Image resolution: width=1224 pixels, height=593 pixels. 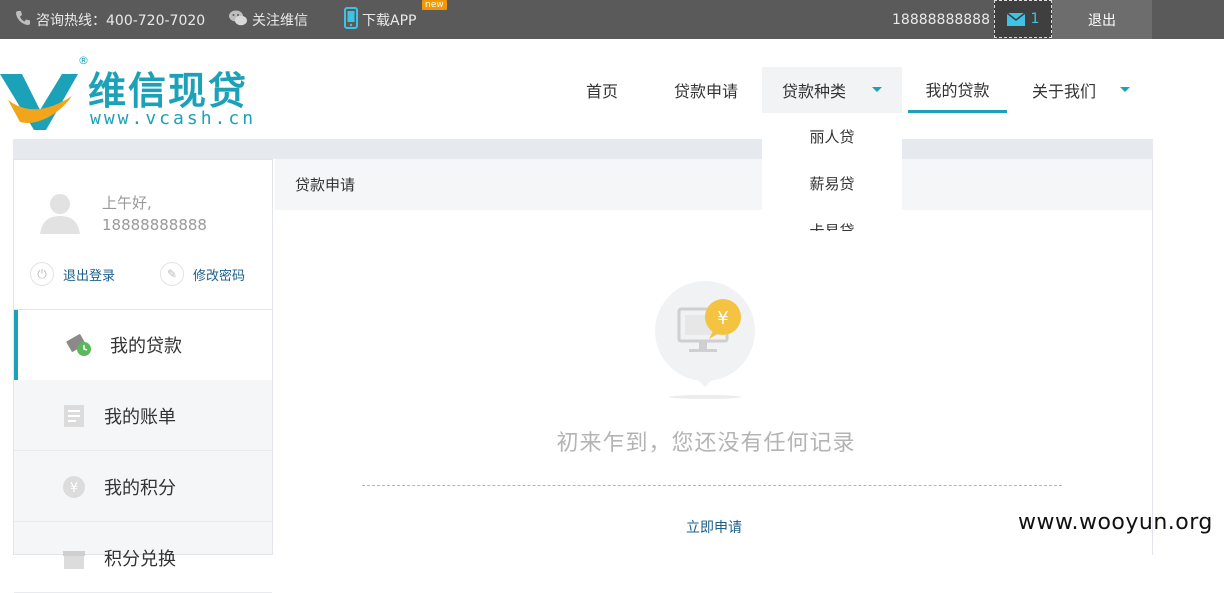 I want to click on pencil-icon: ✎, so click(x=172, y=274).